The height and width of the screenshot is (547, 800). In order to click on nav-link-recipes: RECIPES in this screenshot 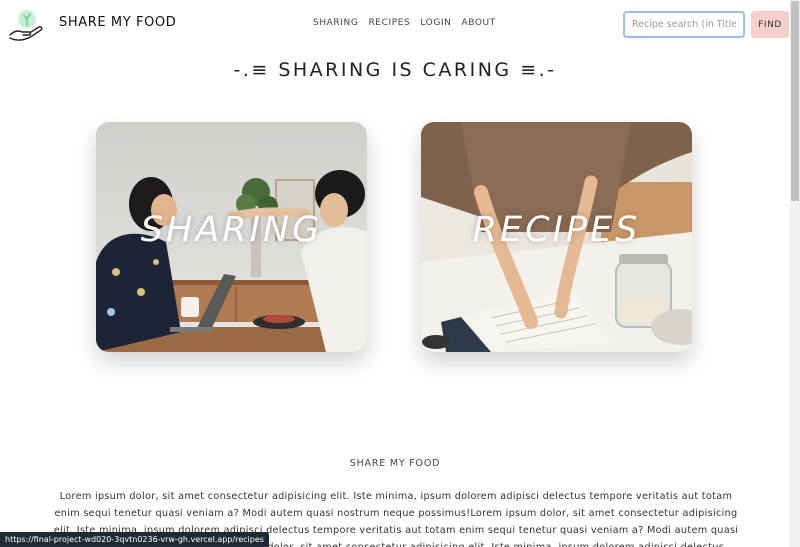, I will do `click(389, 23)`.